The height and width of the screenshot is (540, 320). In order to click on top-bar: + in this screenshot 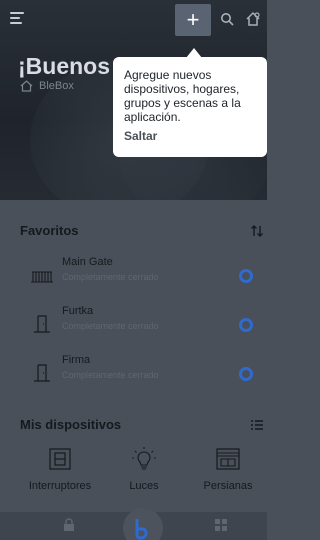, I will do `click(133, 19)`.